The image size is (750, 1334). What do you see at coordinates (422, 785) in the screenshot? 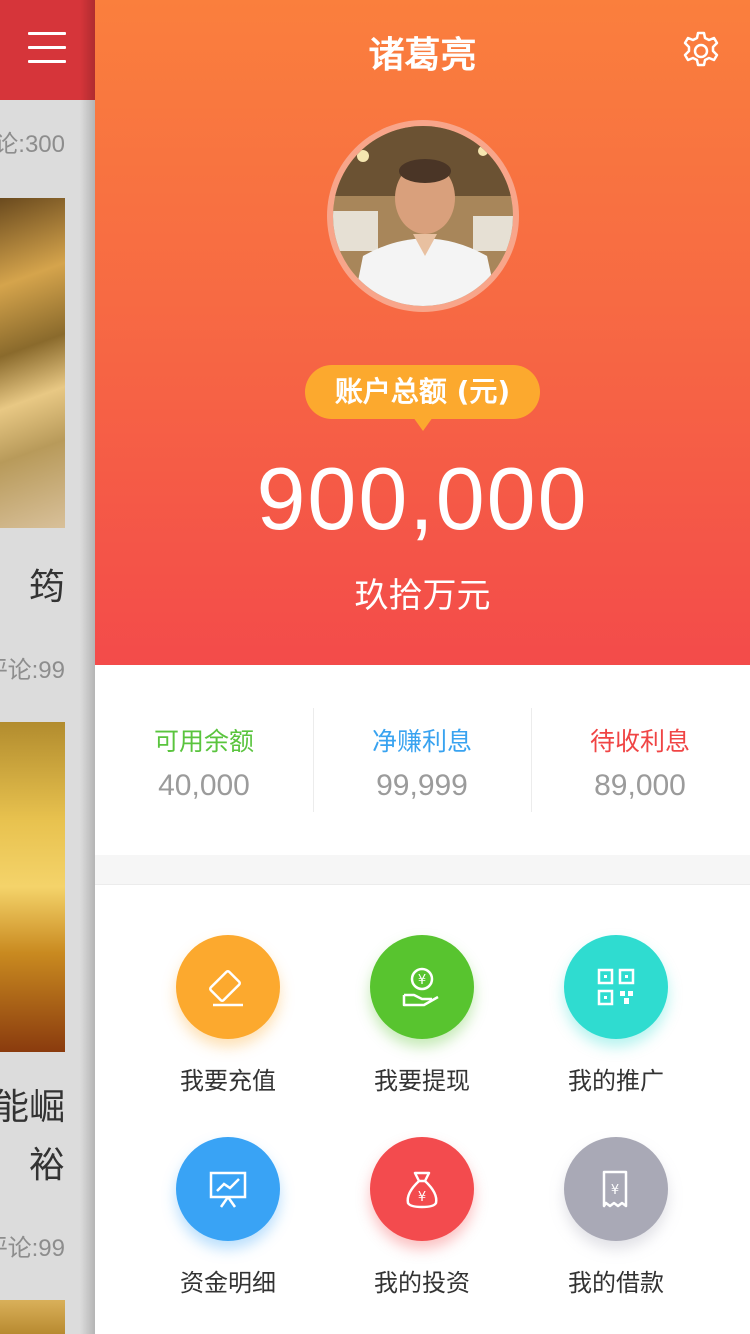
I see `stat-value: 99,999` at bounding box center [422, 785].